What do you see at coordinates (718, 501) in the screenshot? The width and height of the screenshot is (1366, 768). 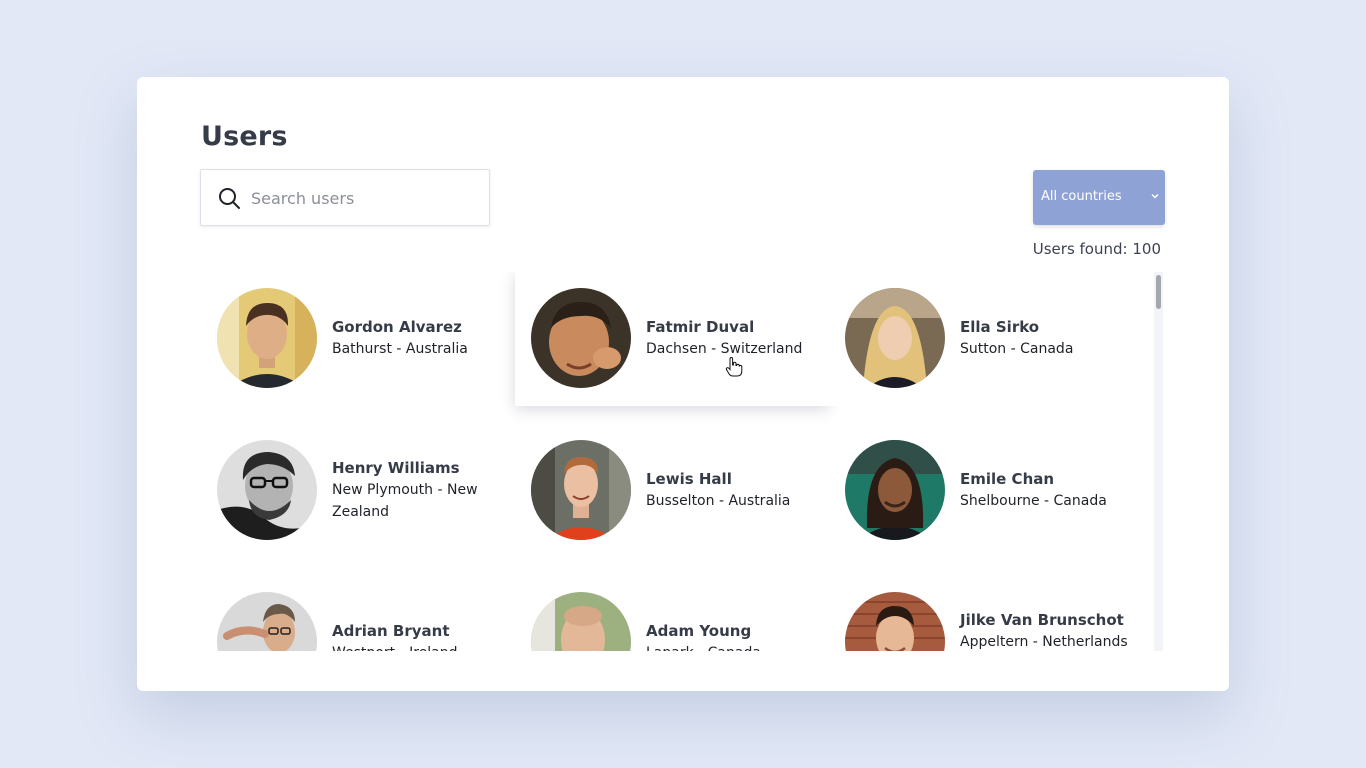 I see `user-location: Busselton - Australia` at bounding box center [718, 501].